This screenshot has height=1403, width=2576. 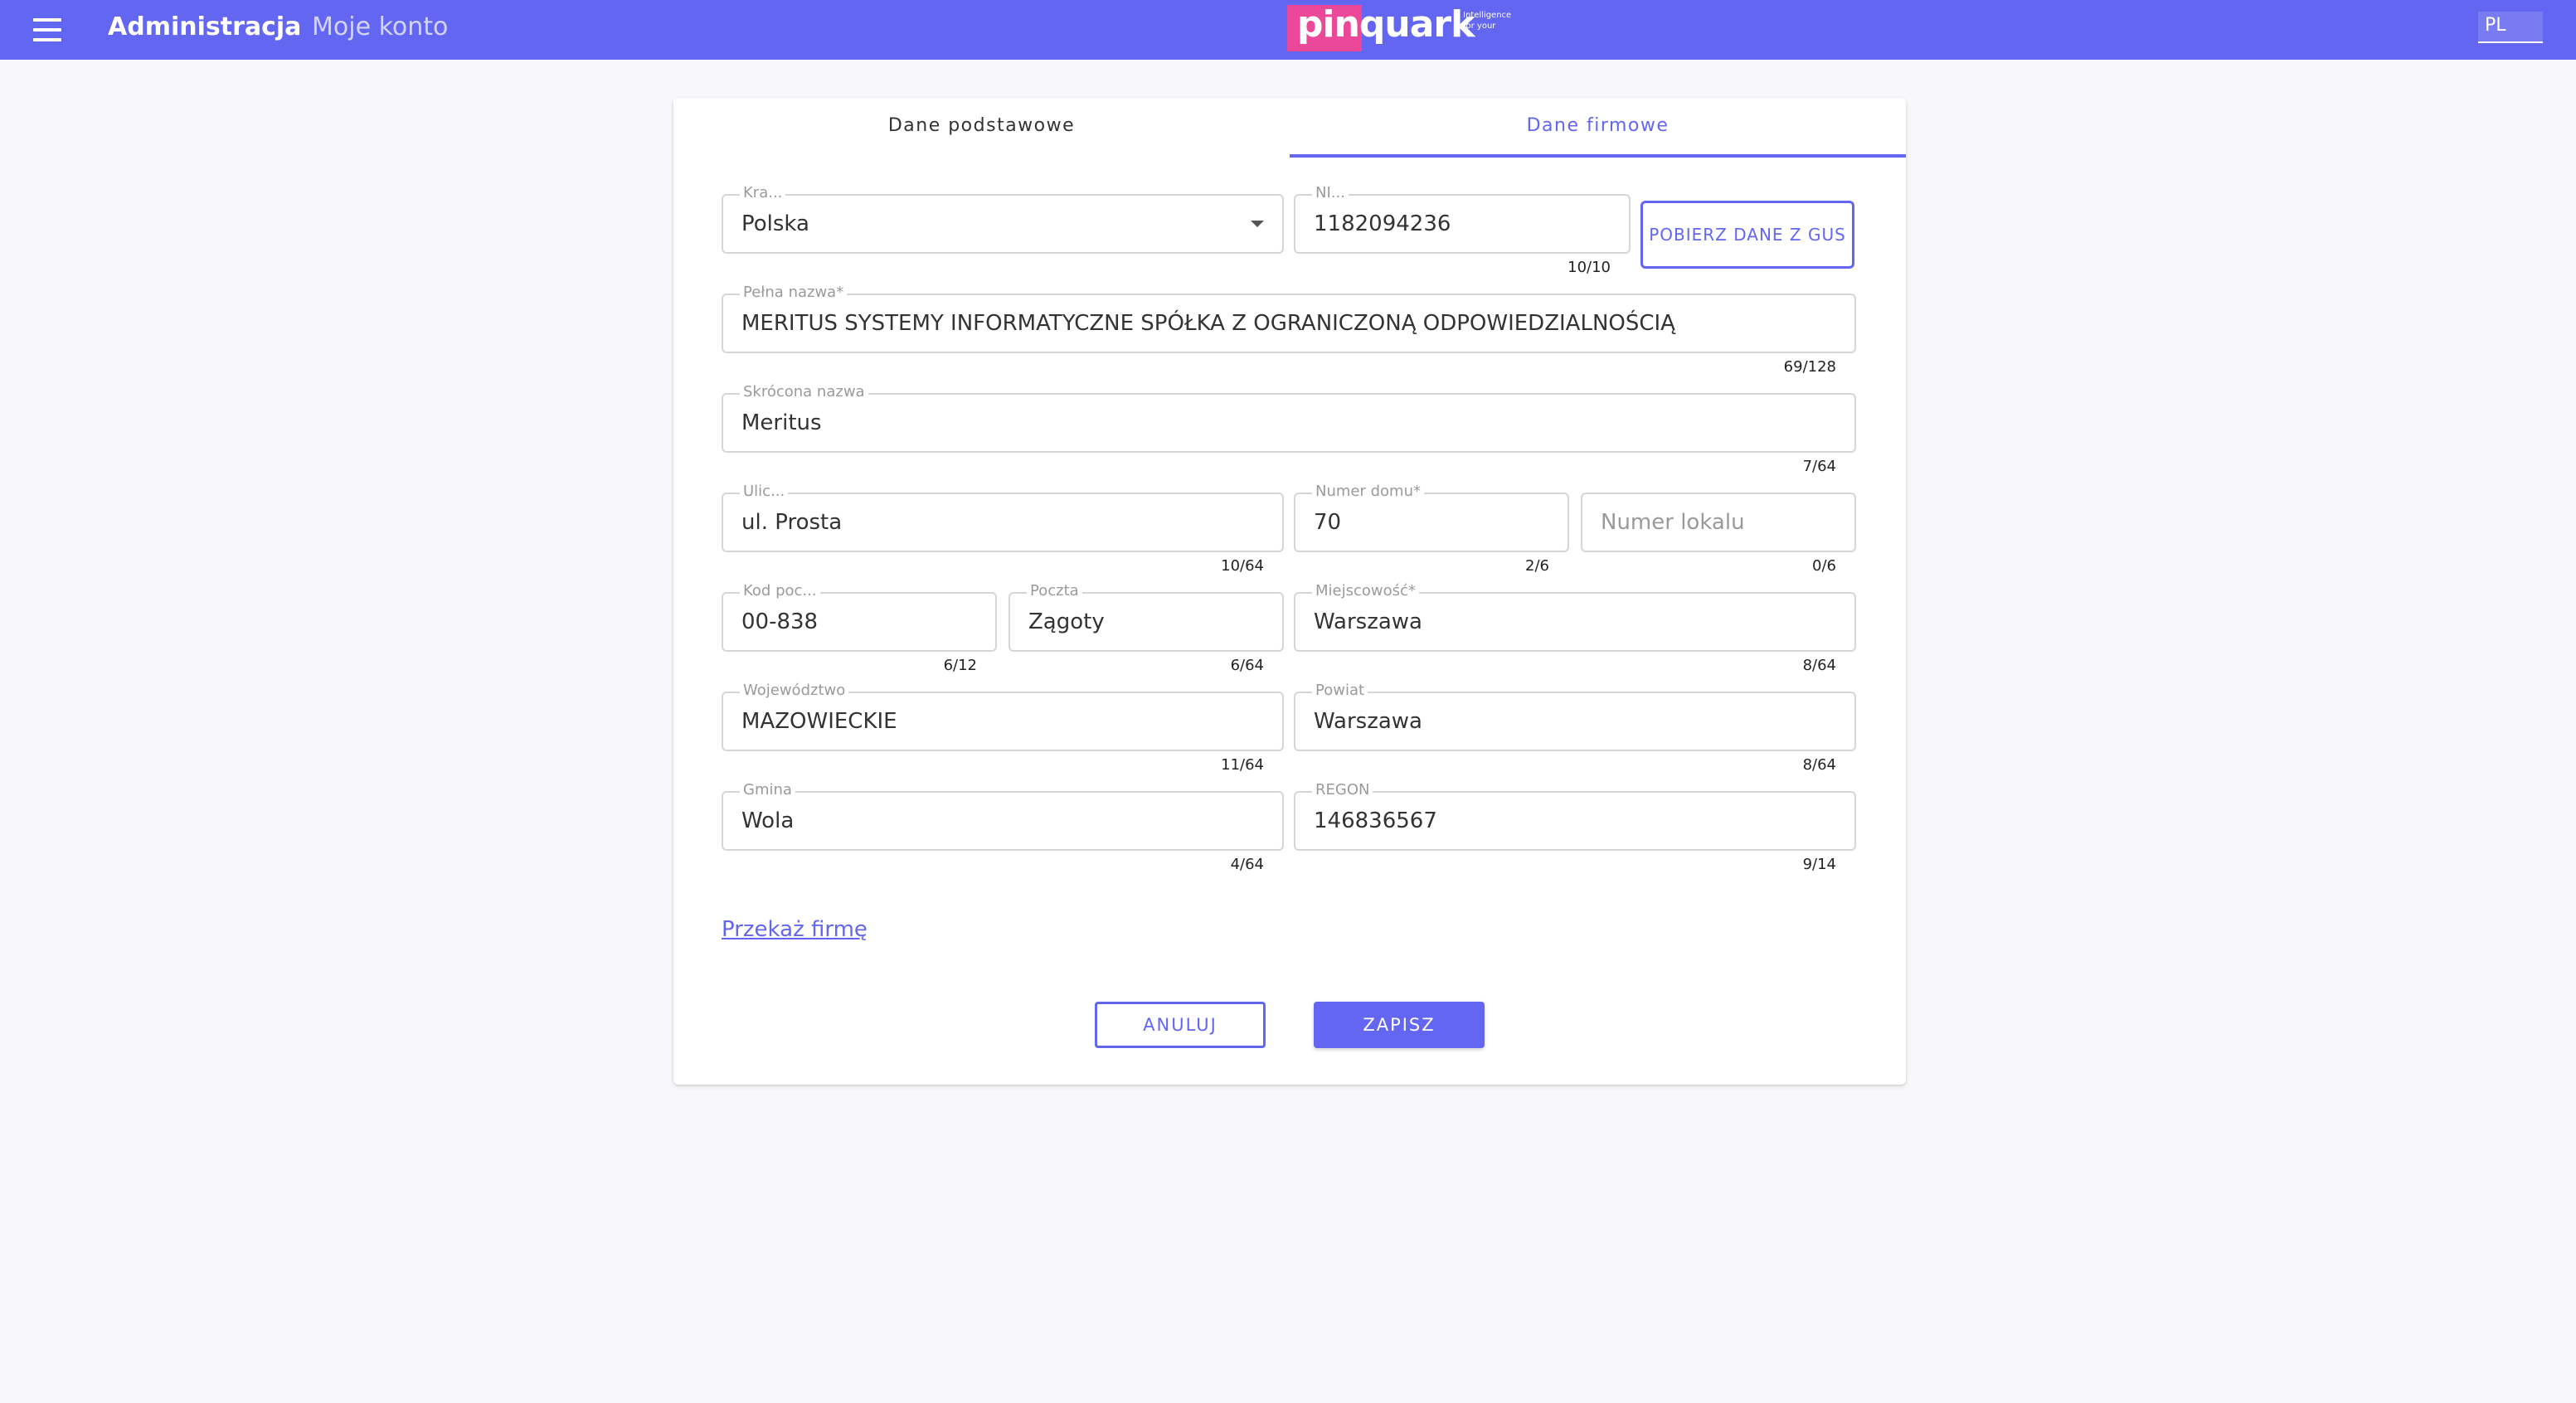 I want to click on district-value: Warszawa, so click(x=1368, y=721).